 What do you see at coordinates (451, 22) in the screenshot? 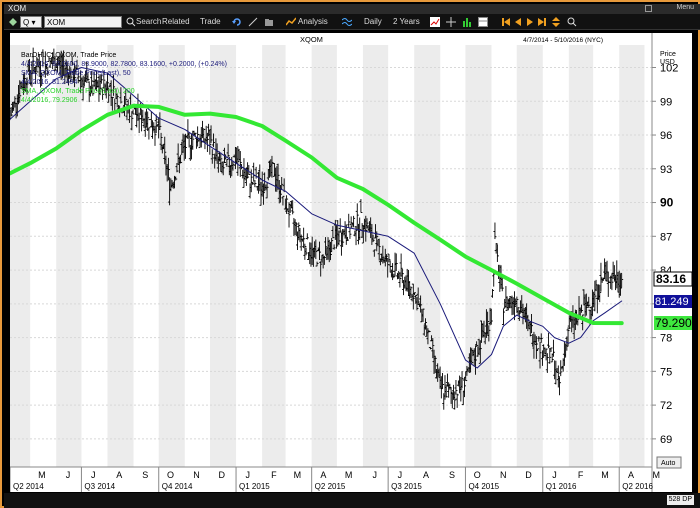
I see `crosshair-icon` at bounding box center [451, 22].